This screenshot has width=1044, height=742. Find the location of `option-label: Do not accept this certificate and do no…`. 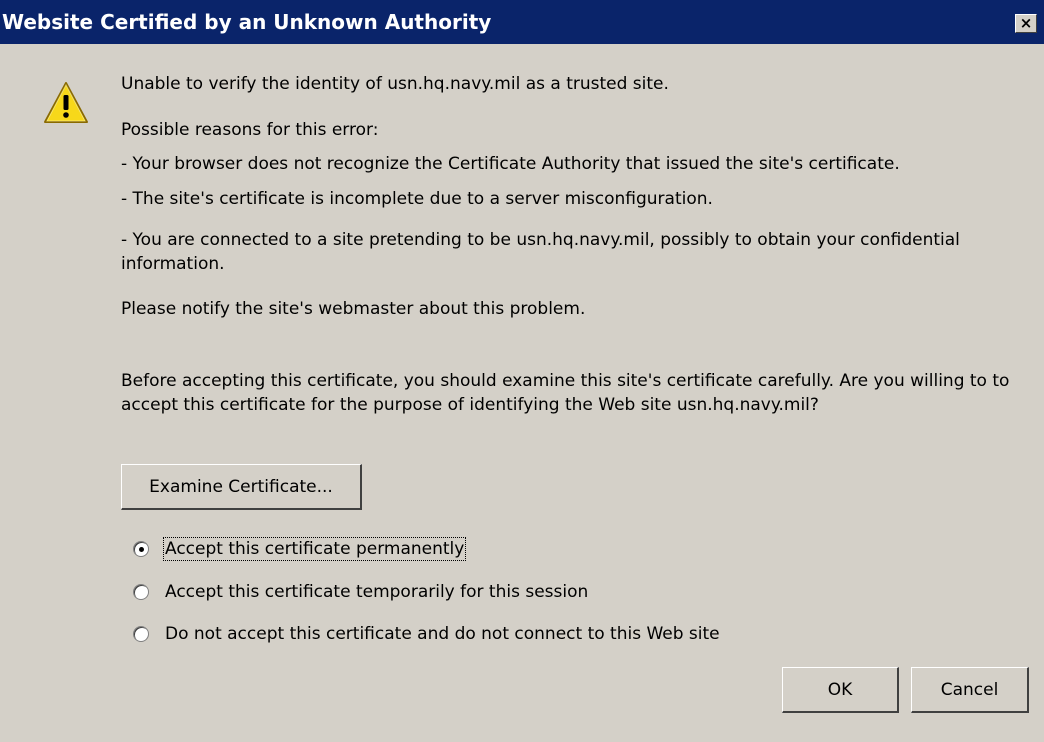

option-label: Do not accept this certificate and do no… is located at coordinates (442, 634).